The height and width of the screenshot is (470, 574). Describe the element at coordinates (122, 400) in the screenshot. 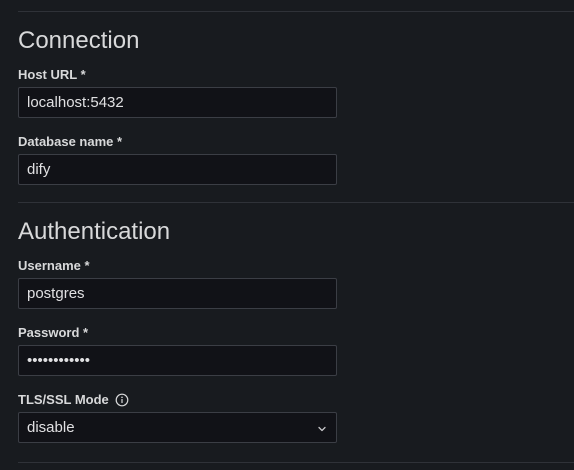

I see `info-circle-icon` at that location.